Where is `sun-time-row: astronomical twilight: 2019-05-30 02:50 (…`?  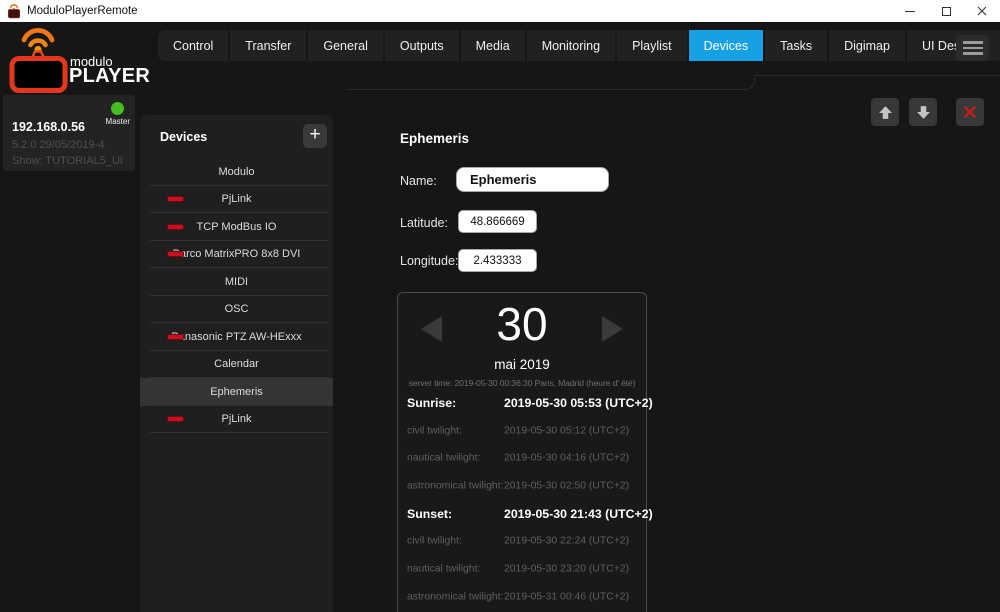
sun-time-row: astronomical twilight: 2019-05-30 02:50 (… is located at coordinates (522, 486).